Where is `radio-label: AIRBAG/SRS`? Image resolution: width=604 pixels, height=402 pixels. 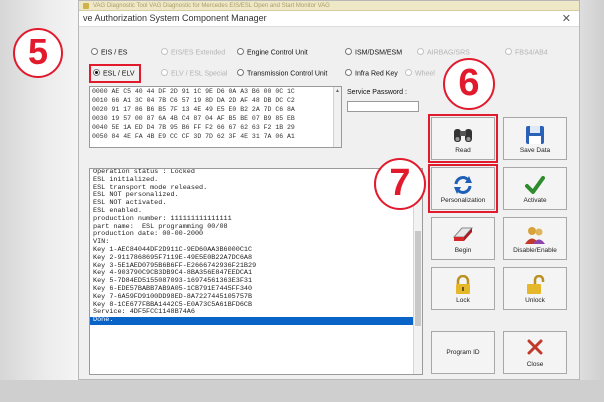 radio-label: AIRBAG/SRS is located at coordinates (448, 53).